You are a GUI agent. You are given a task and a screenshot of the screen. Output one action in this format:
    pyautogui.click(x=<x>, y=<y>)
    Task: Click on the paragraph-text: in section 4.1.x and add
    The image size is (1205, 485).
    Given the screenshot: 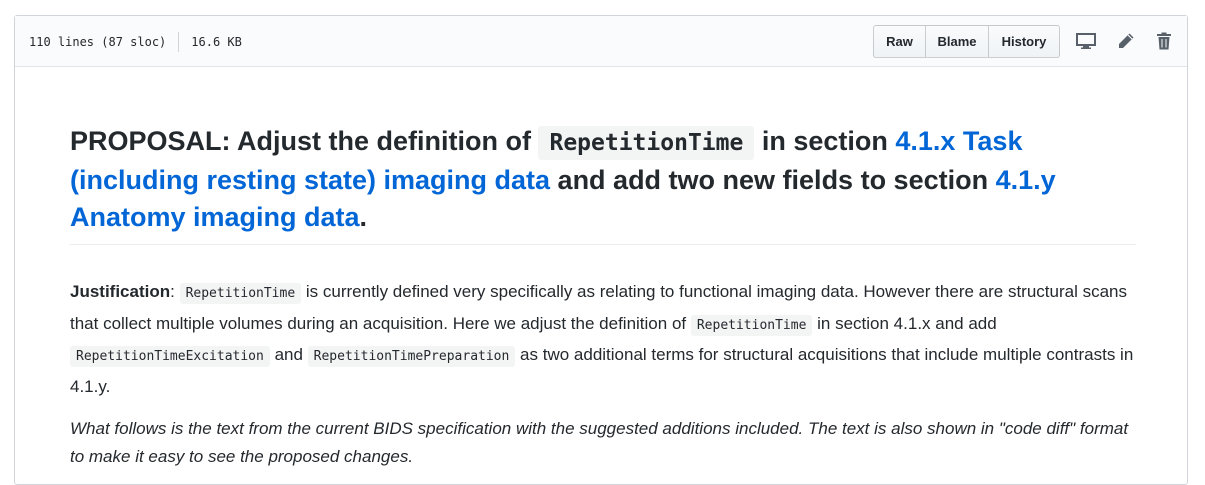 What is the action you would take?
    pyautogui.click(x=904, y=323)
    